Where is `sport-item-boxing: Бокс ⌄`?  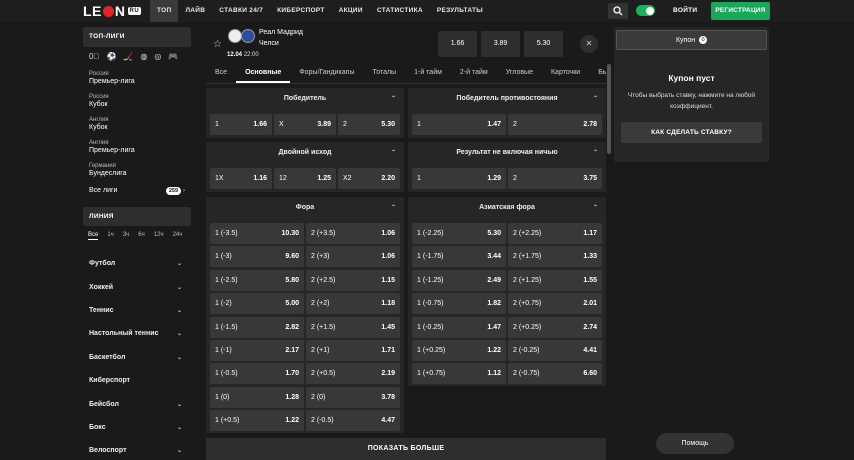 sport-item-boxing: Бокс ⌄ is located at coordinates (137, 427).